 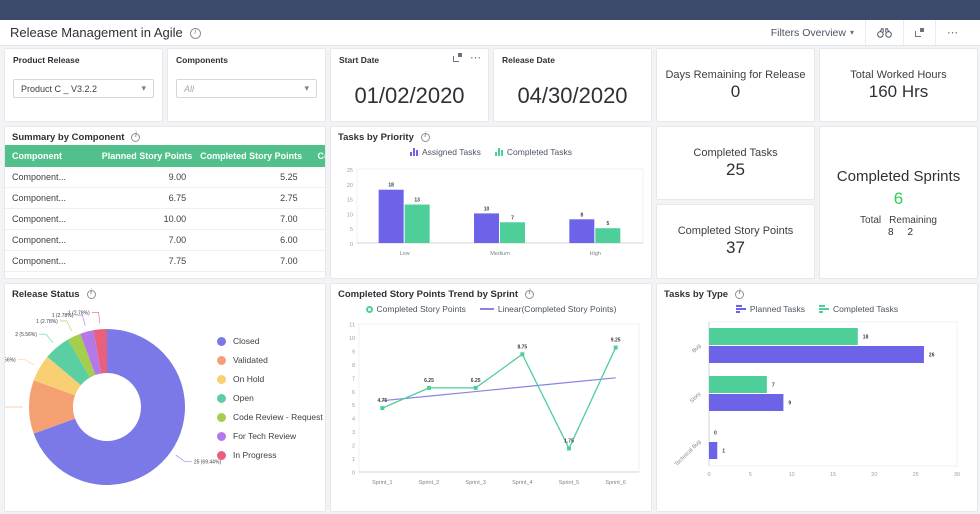 What do you see at coordinates (491, 212) in the screenshot?
I see `tasks-by-priority-plot: 0 5 10 15 20 25 18 13 Low 10 7 Medium 8 5 High` at bounding box center [491, 212].